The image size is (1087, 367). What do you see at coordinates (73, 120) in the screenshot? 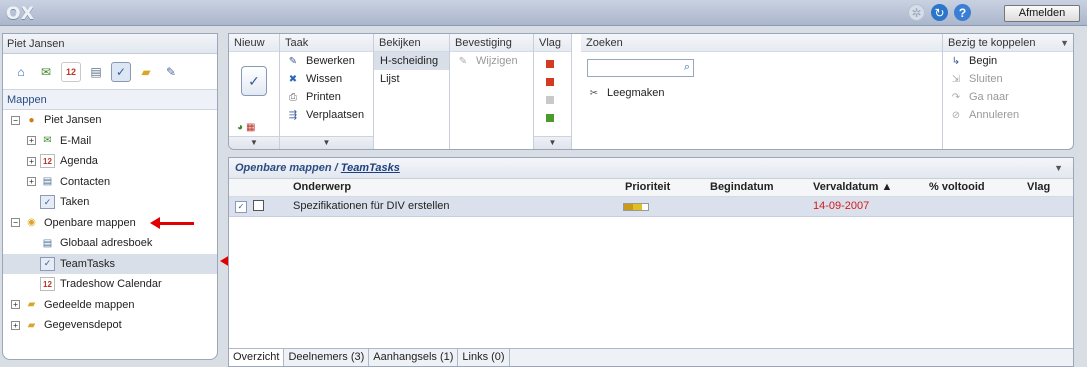
I see `tree-item-label: Piet Jansen` at bounding box center [73, 120].